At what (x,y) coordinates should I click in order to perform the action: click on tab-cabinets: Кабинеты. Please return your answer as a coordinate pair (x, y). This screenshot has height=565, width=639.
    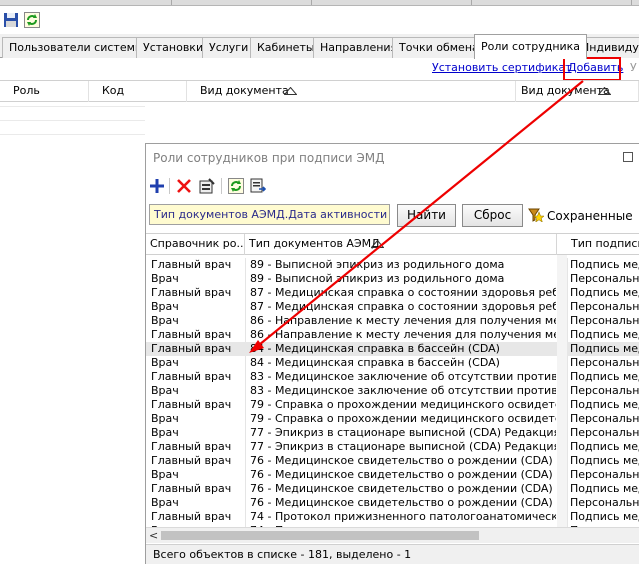
    Looking at the image, I should click on (286, 47).